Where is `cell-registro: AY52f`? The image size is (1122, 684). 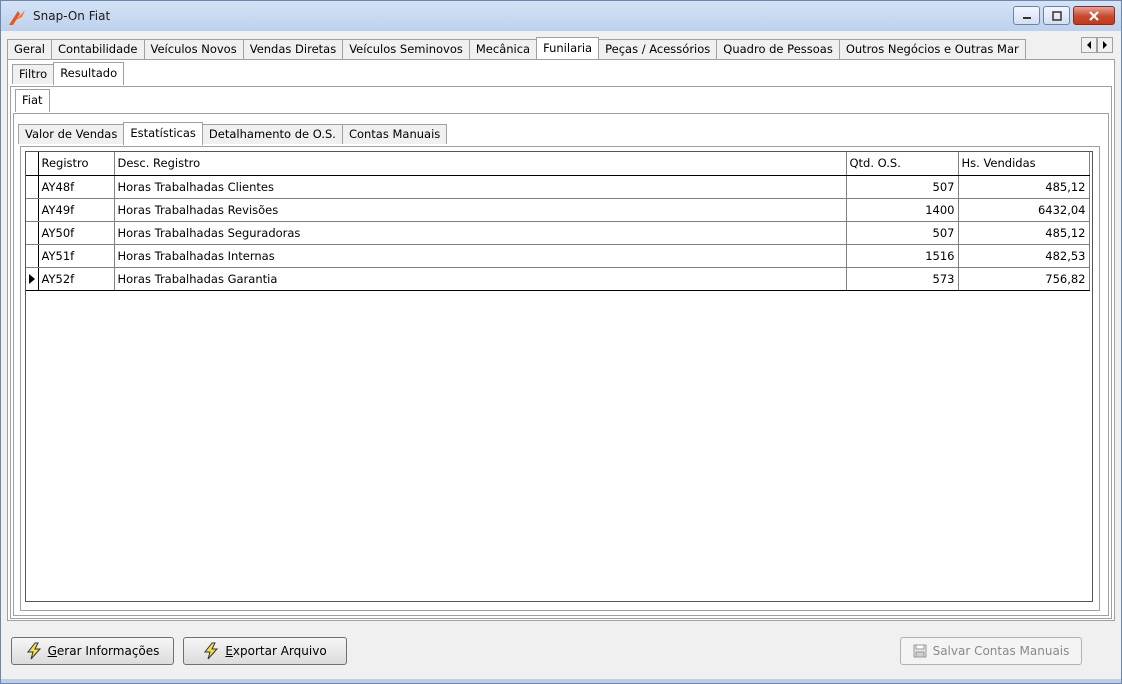
cell-registro: AY52f is located at coordinates (76, 279).